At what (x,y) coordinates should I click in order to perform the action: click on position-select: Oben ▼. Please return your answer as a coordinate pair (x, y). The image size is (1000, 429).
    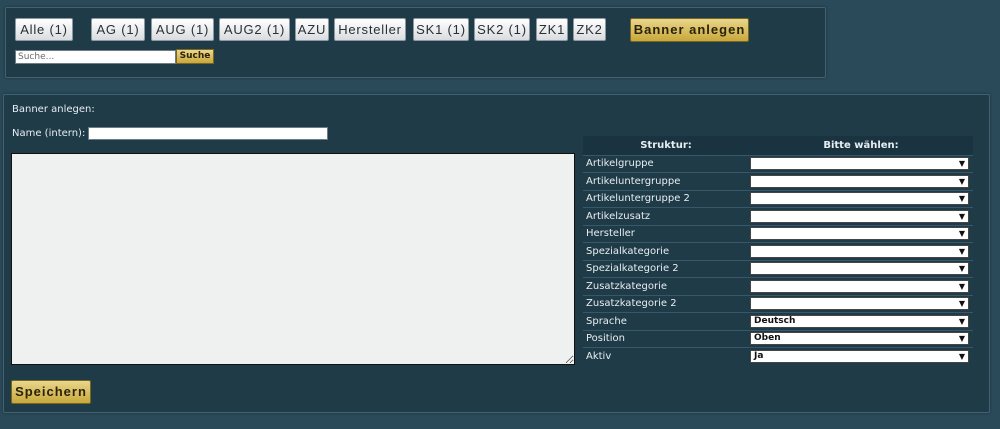
    Looking at the image, I should click on (859, 339).